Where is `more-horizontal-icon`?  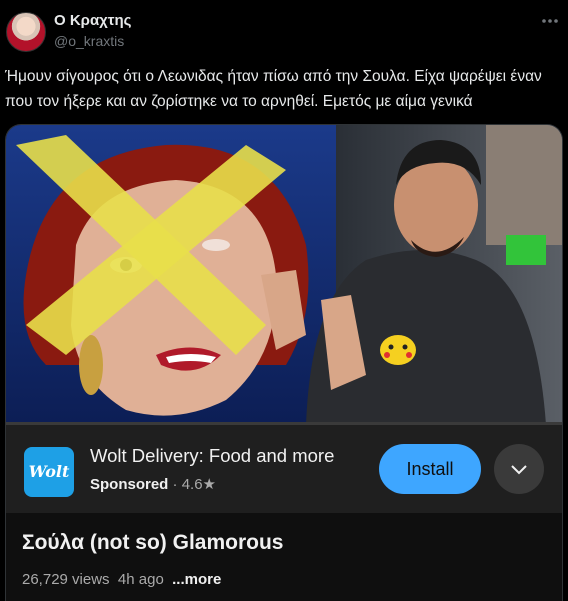 more-horizontal-icon is located at coordinates (550, 21).